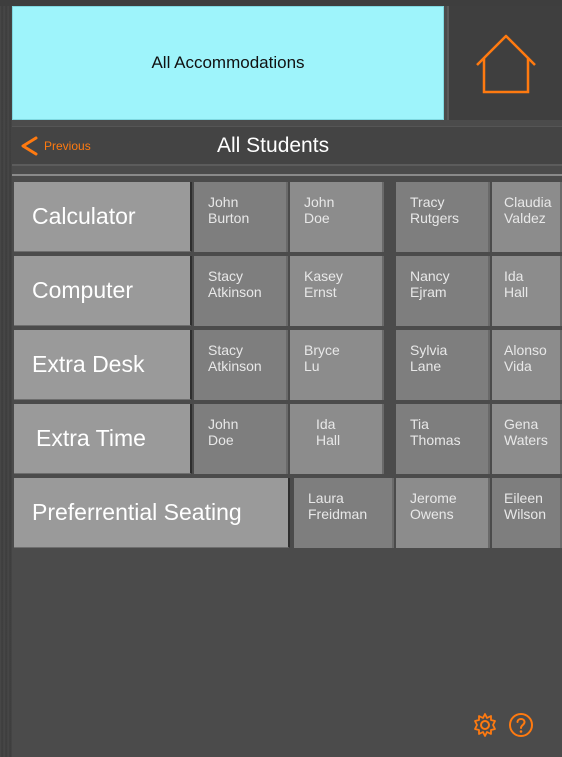 This screenshot has height=757, width=562. I want to click on student-cell: Nancy Ejram, so click(443, 291).